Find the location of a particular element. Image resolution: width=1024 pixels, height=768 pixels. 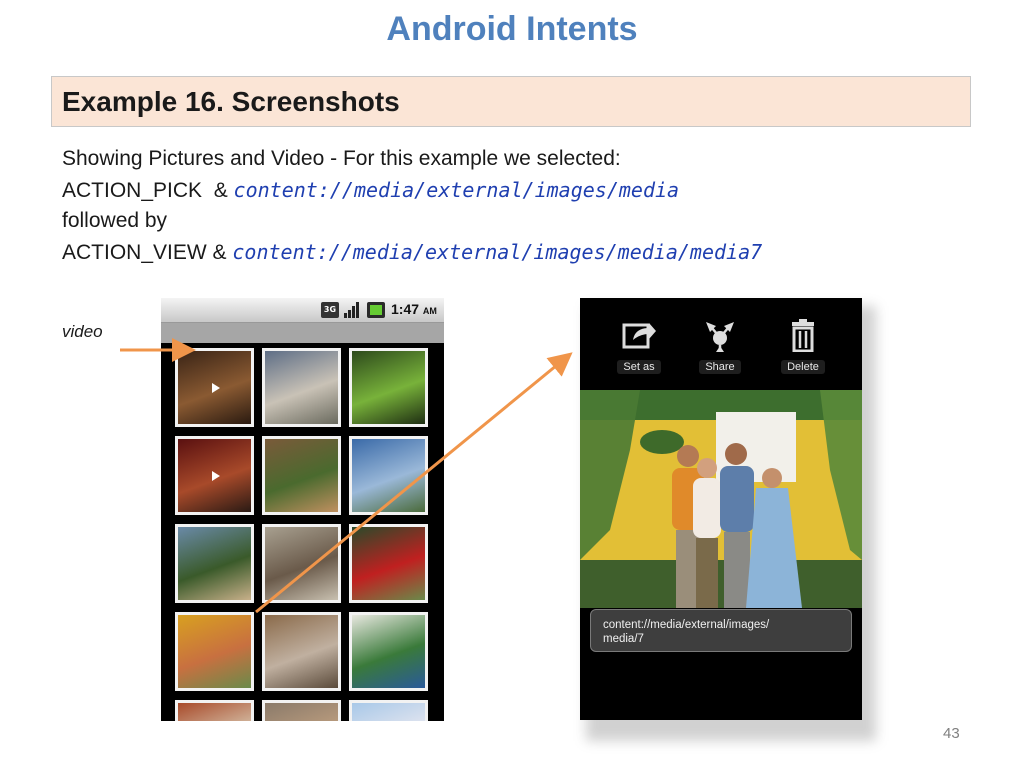

crowd-thumb is located at coordinates (301, 710).